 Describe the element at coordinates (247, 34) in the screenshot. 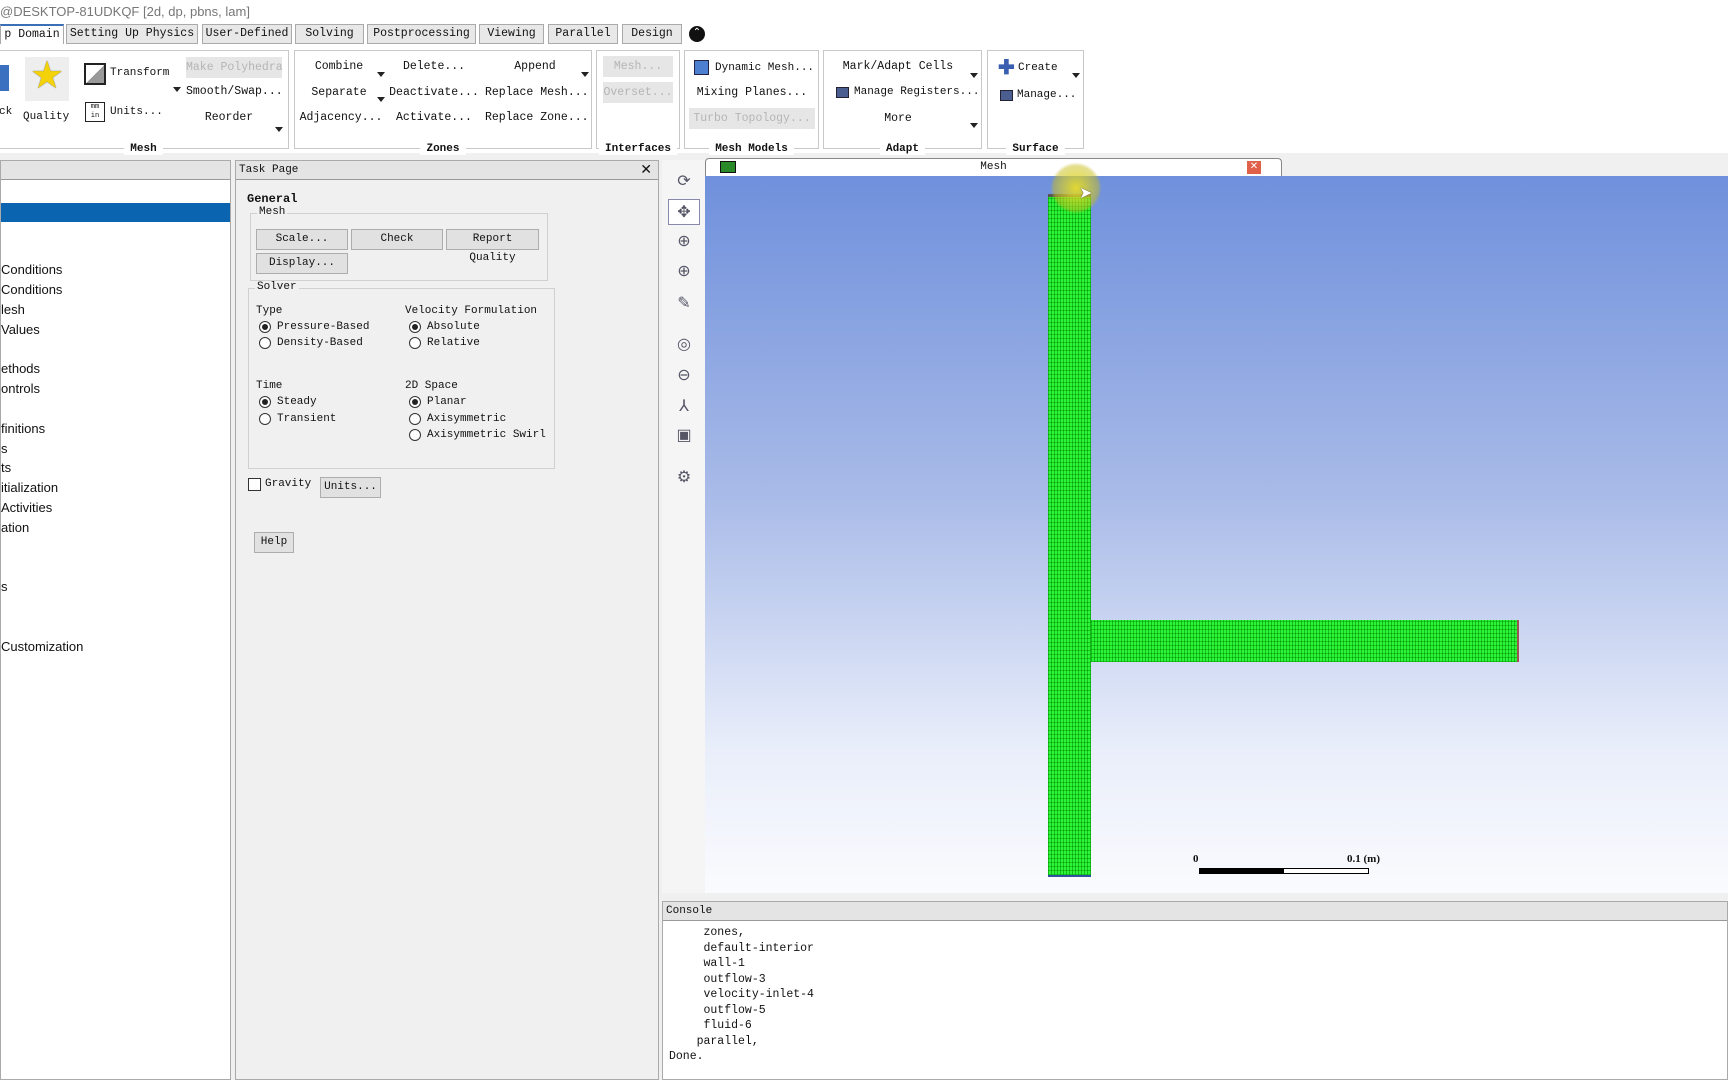

I see `tab-user-defined: User-Defined` at that location.